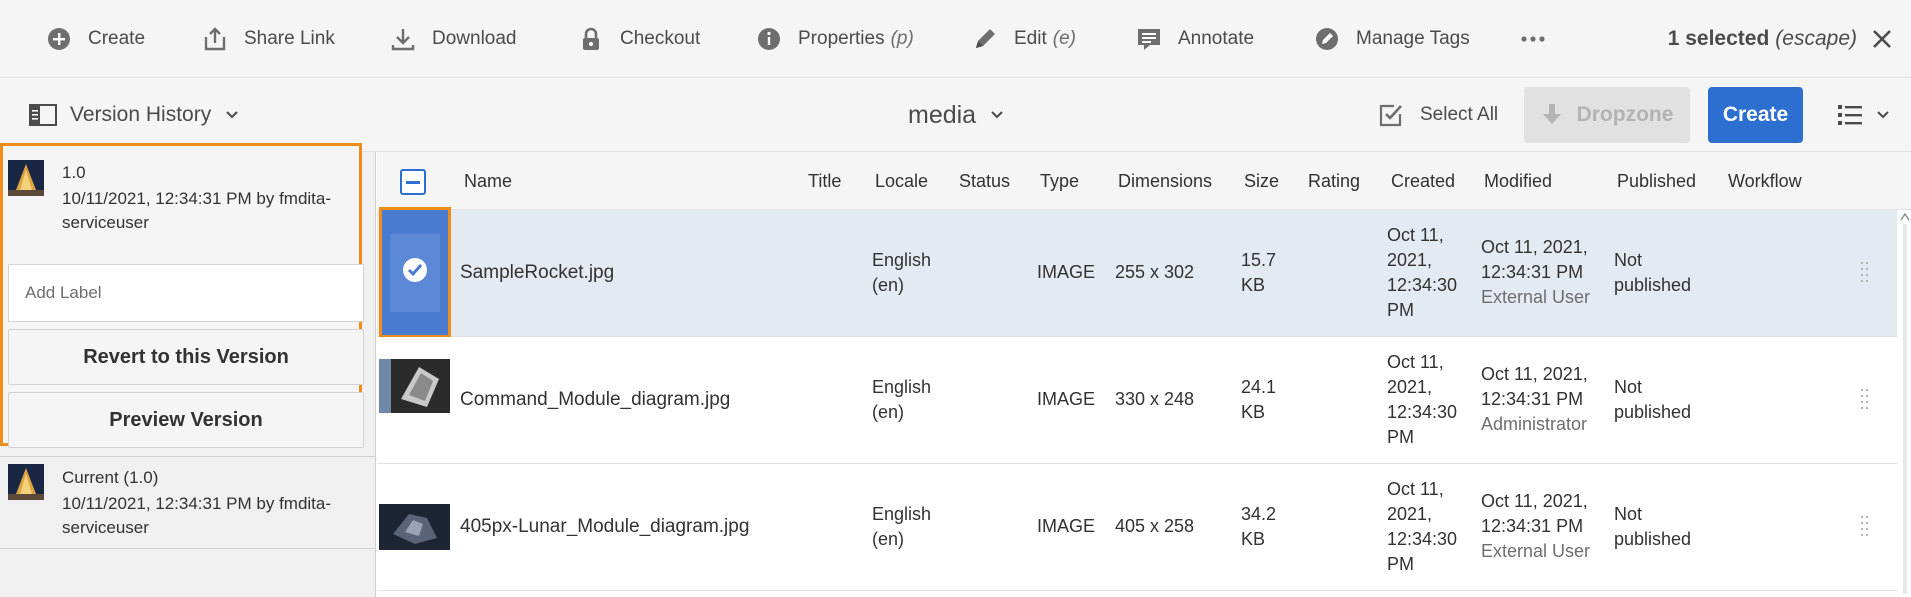  I want to click on annotate-label: Annotate, so click(1216, 38).